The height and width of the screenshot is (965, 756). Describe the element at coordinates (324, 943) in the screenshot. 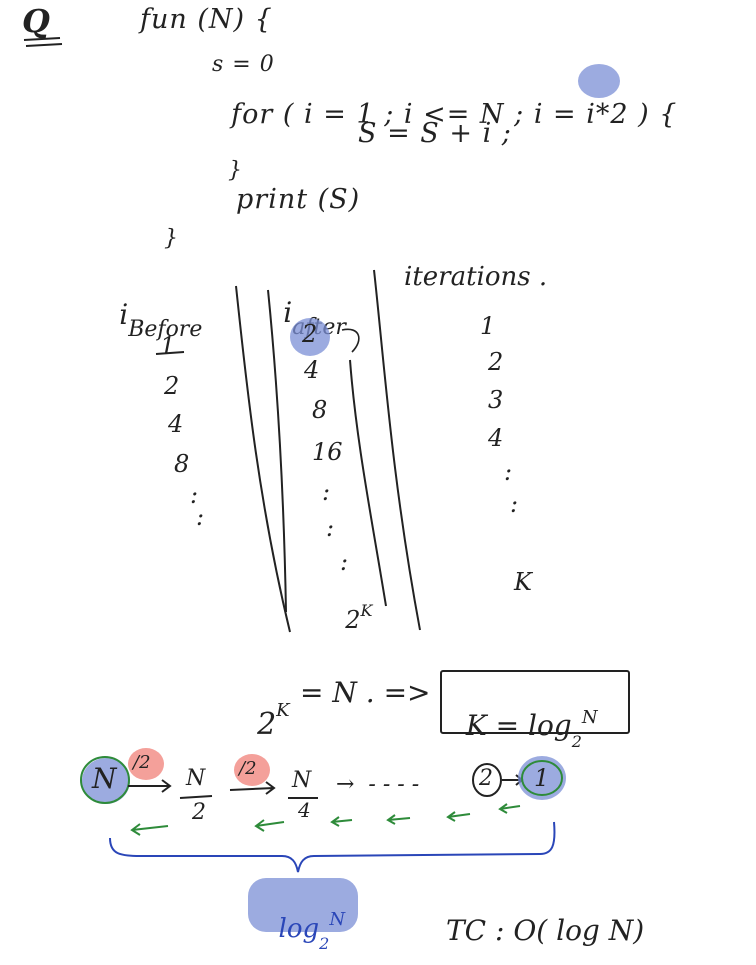

I see `brace-label-base: 2` at that location.